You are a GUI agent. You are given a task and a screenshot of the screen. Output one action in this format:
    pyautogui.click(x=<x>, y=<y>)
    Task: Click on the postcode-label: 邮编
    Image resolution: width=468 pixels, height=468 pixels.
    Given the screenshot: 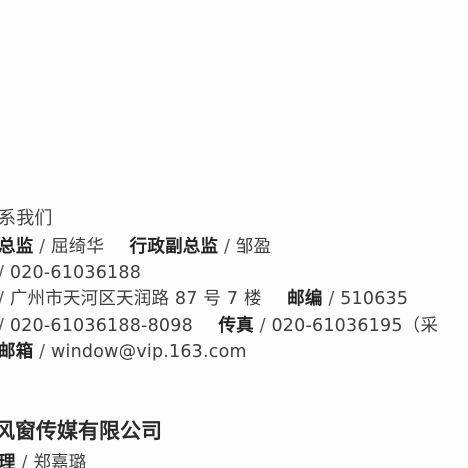 What is the action you would take?
    pyautogui.click(x=305, y=299)
    